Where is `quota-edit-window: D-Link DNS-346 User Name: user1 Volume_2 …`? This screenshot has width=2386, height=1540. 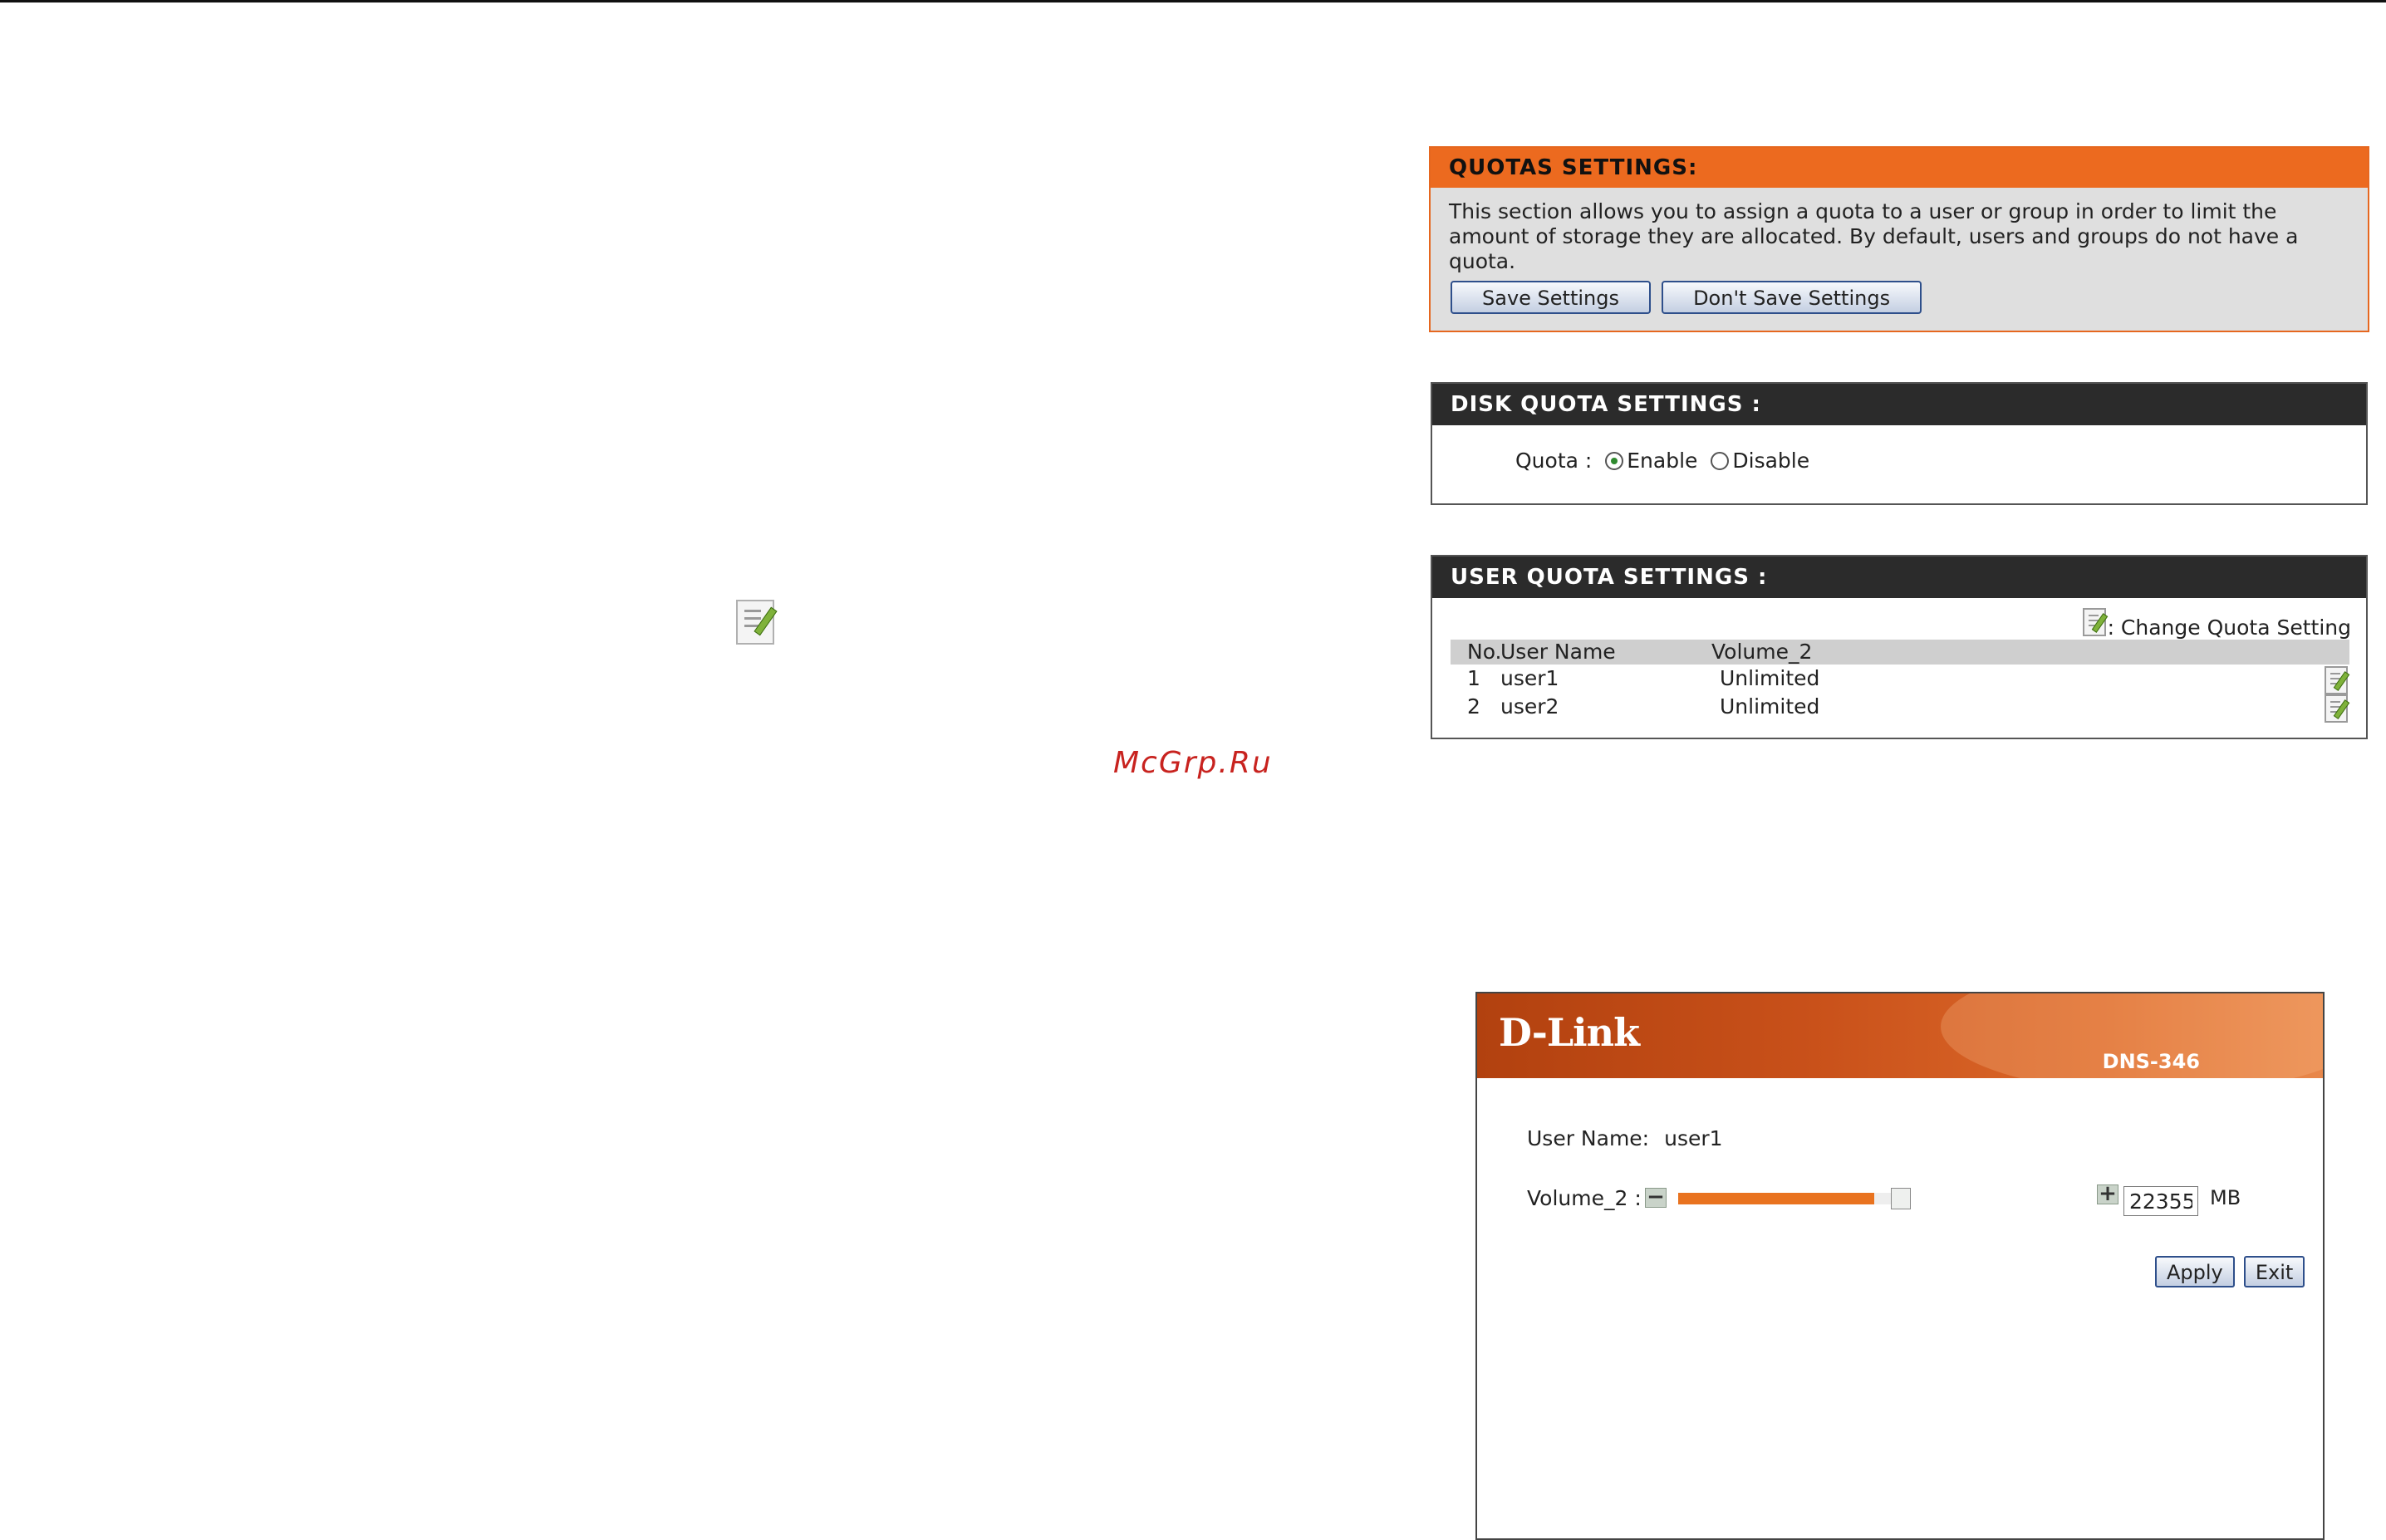
quota-edit-window: D-Link DNS-346 User Name: user1 Volume_2 … is located at coordinates (1900, 1266).